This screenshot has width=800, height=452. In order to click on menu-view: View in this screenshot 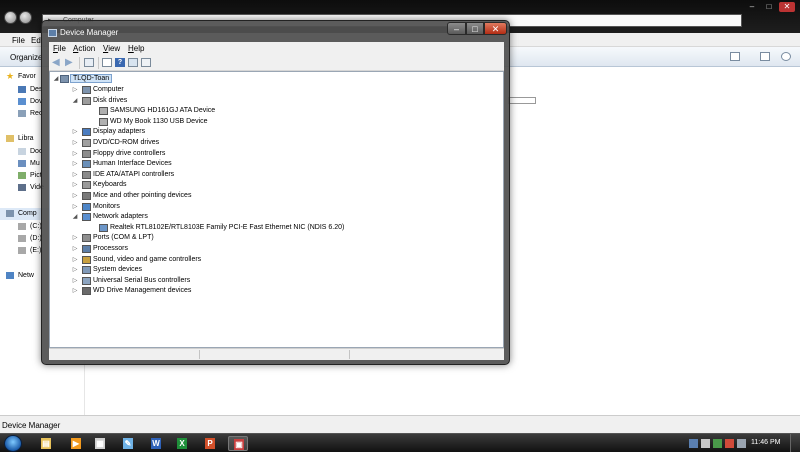, I will do `click(111, 48)`.